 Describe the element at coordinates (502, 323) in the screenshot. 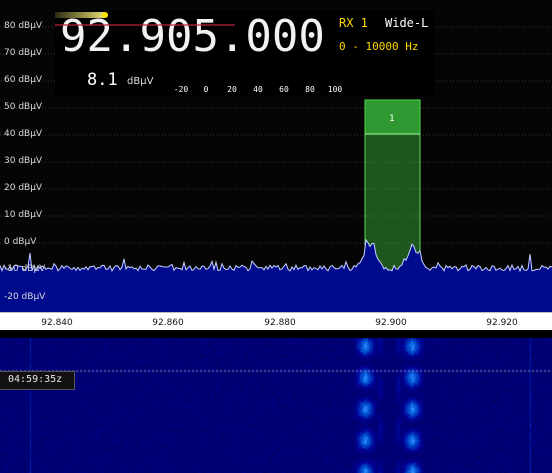

I see `freq-tick-92920: 92.920` at that location.